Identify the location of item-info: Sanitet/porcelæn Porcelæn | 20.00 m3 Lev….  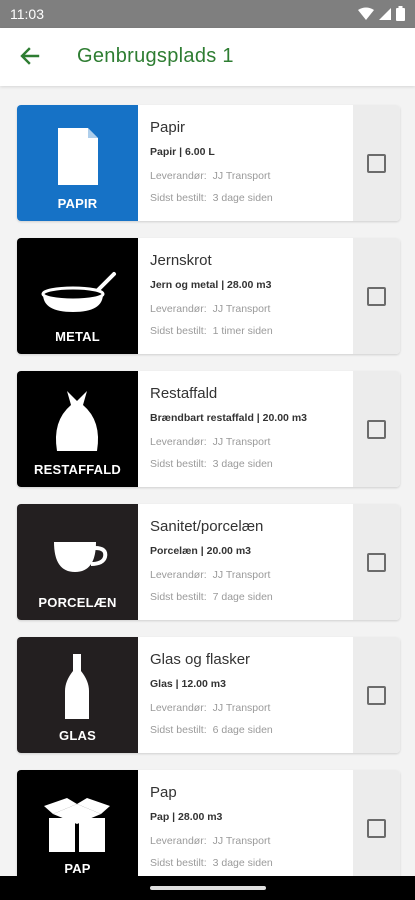
(260, 562).